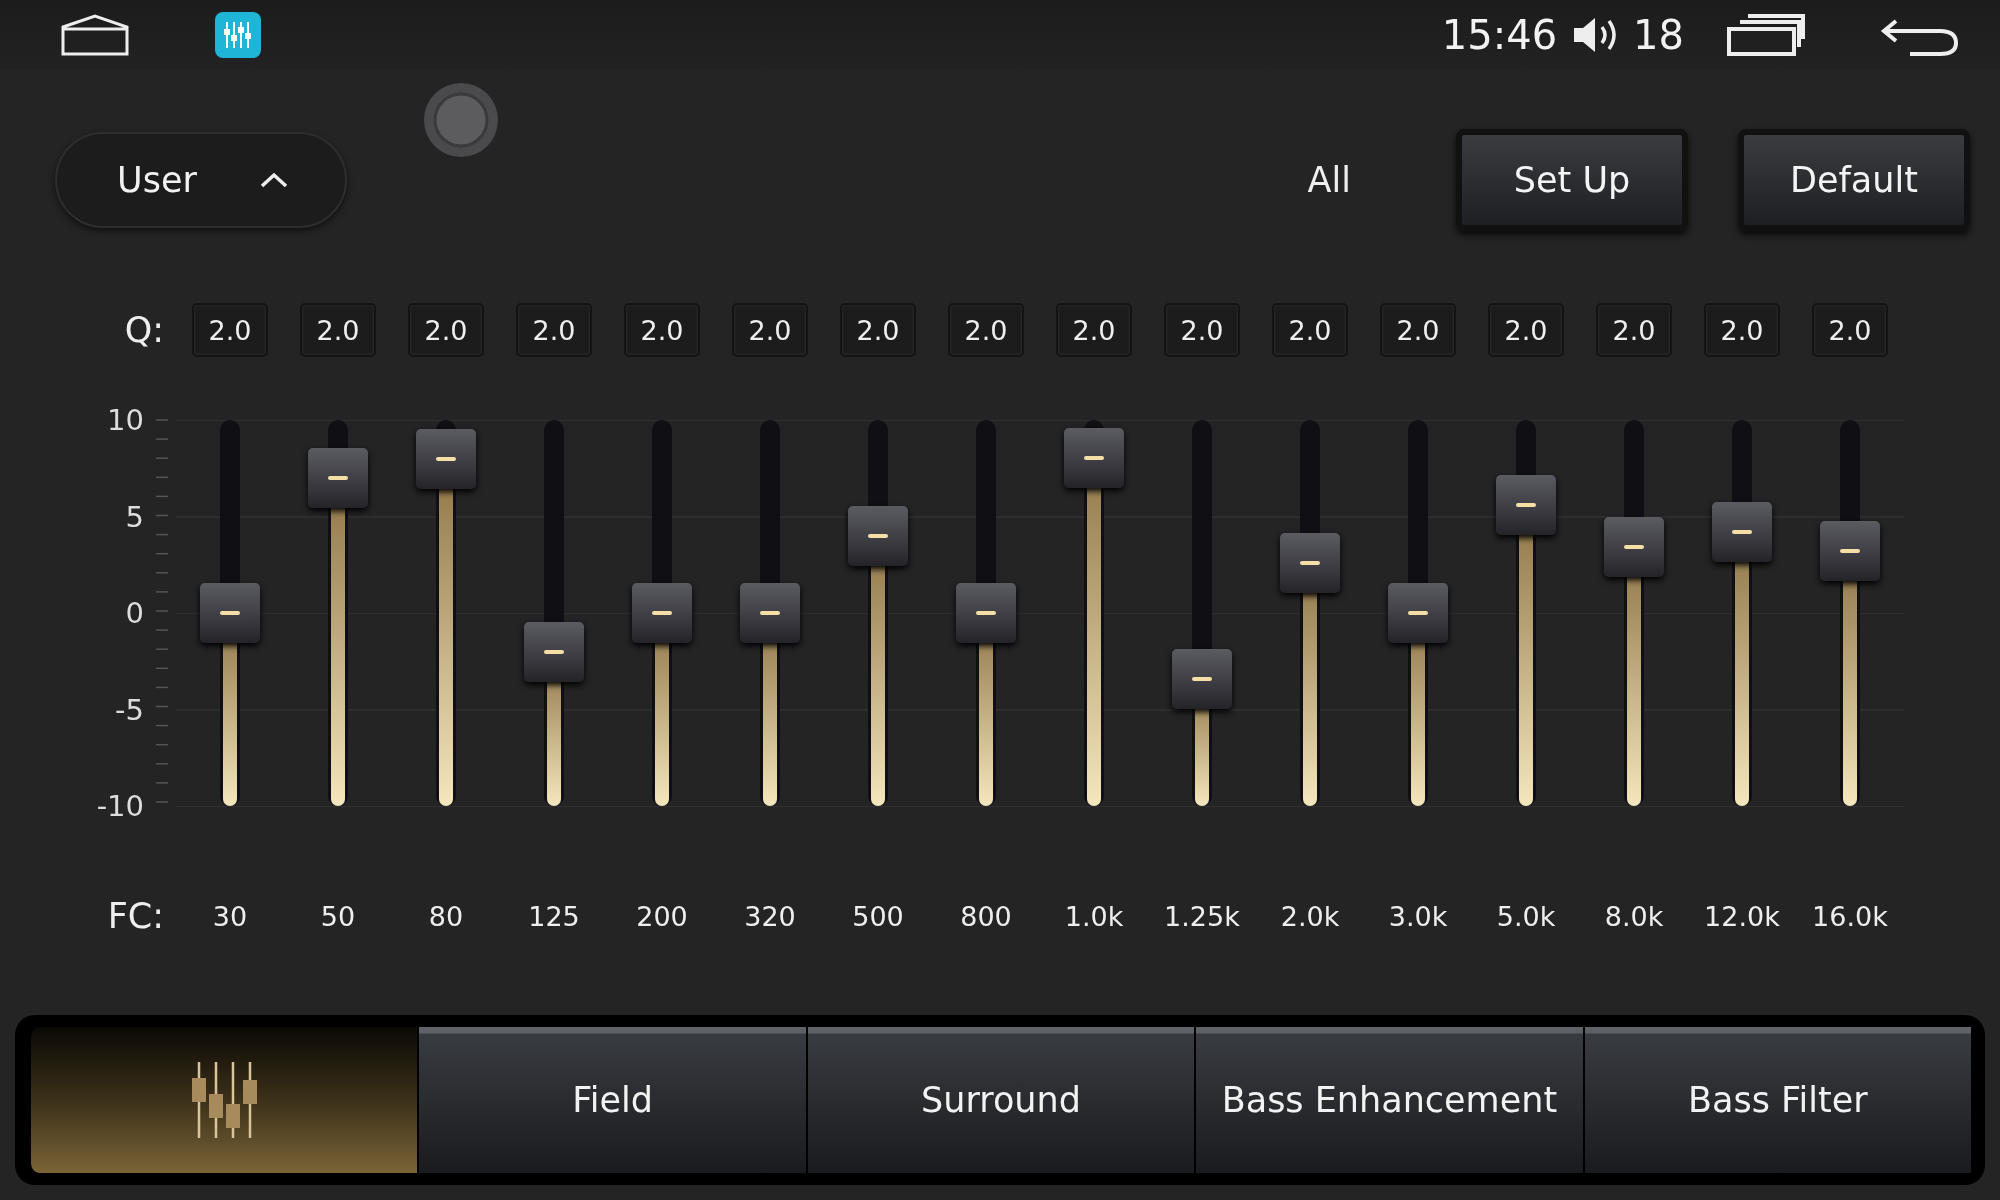  What do you see at coordinates (1572, 180) in the screenshot?
I see `action-button: Set Up` at bounding box center [1572, 180].